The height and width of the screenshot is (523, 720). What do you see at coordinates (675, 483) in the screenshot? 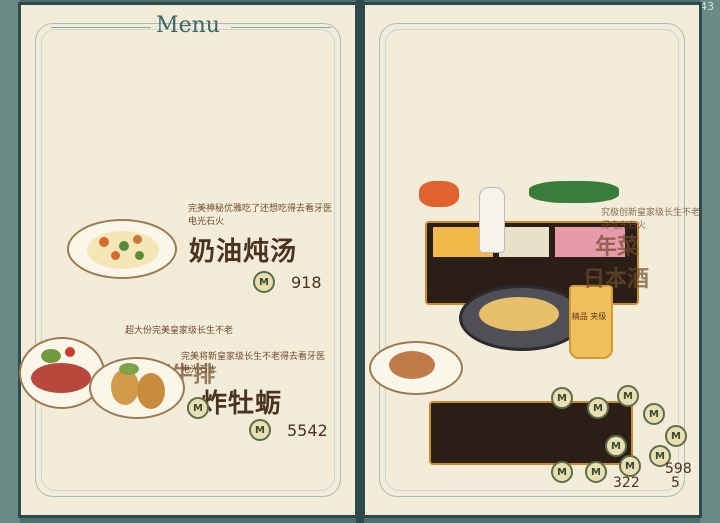
I see `extra-price: 5` at bounding box center [675, 483].